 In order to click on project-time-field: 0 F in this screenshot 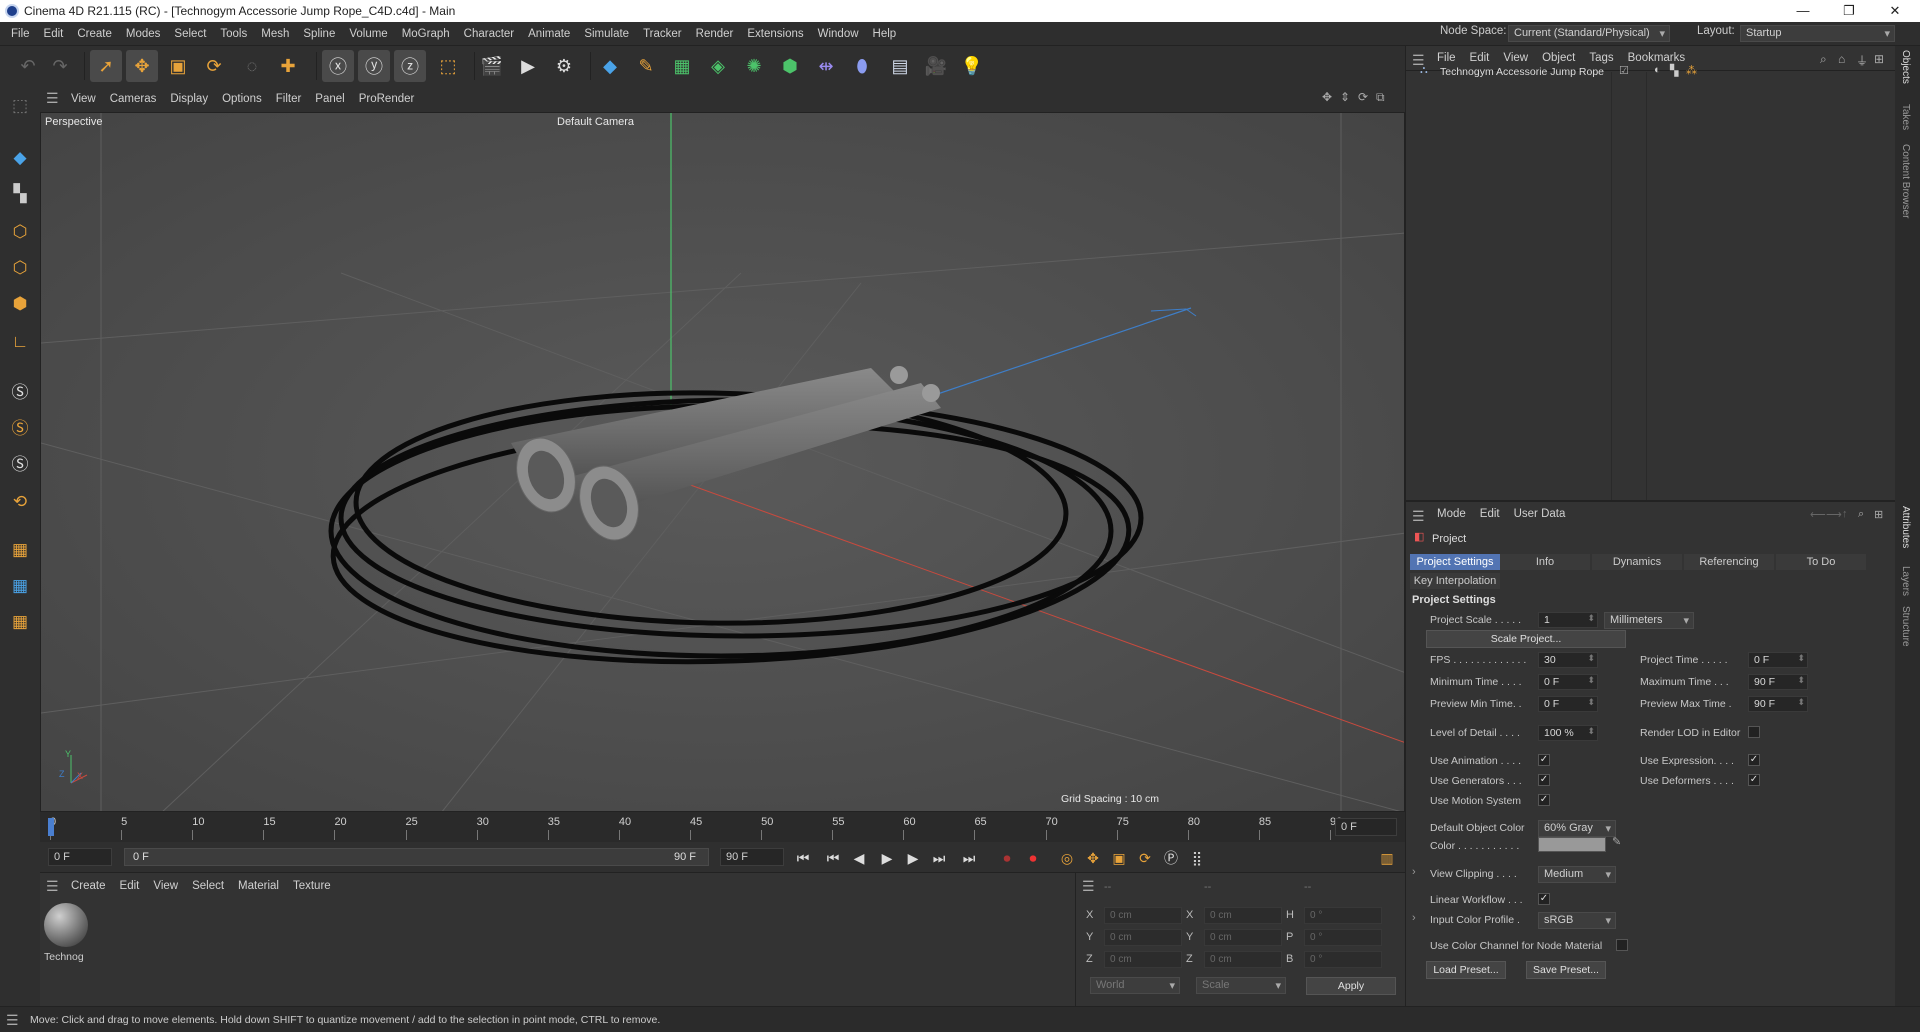, I will do `click(1778, 660)`.